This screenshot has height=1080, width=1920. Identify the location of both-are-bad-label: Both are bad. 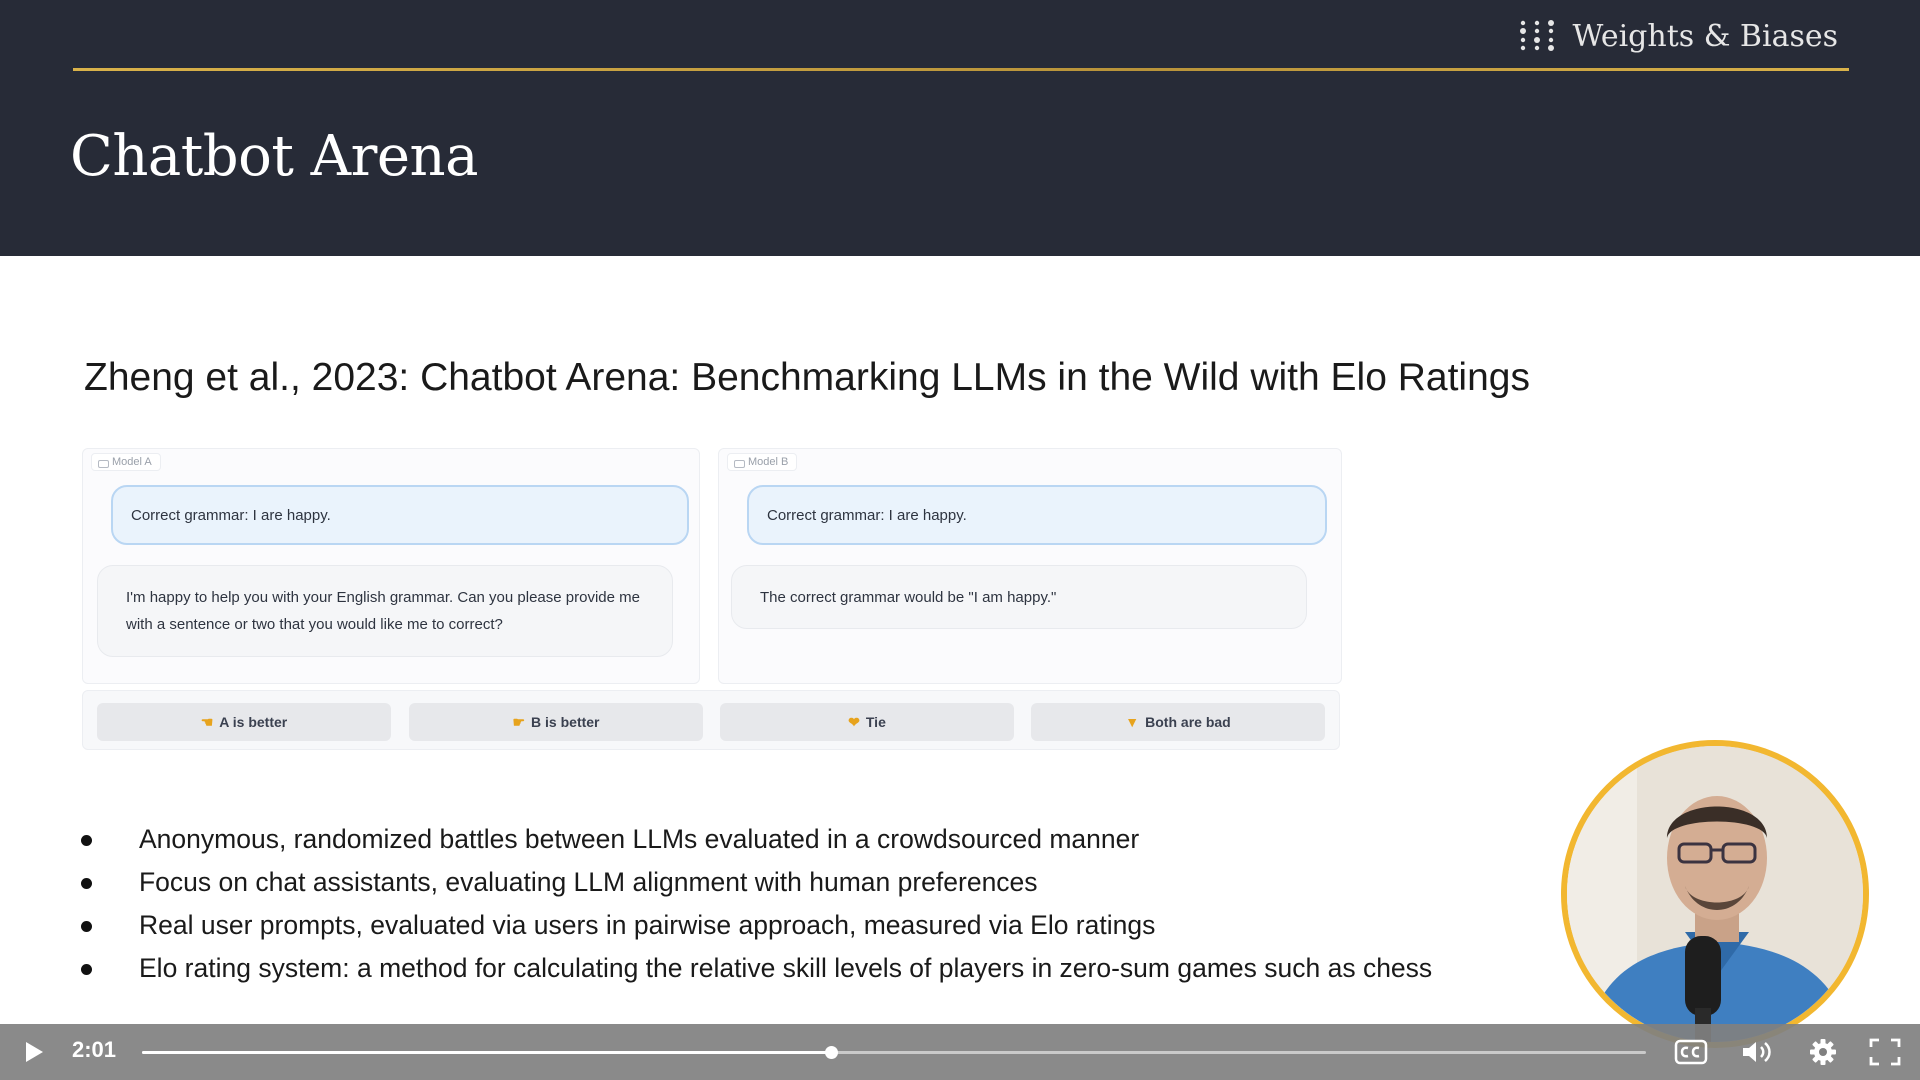
(1188, 722).